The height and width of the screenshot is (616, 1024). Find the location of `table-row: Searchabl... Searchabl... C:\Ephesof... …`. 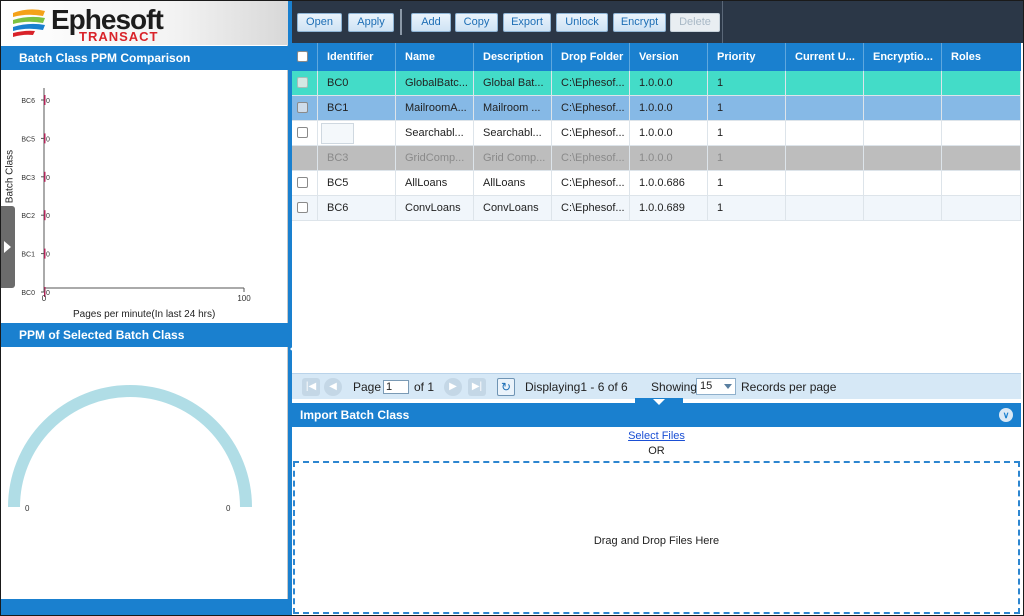

table-row: Searchabl... Searchabl... C:\Ephesof... … is located at coordinates (656, 133).